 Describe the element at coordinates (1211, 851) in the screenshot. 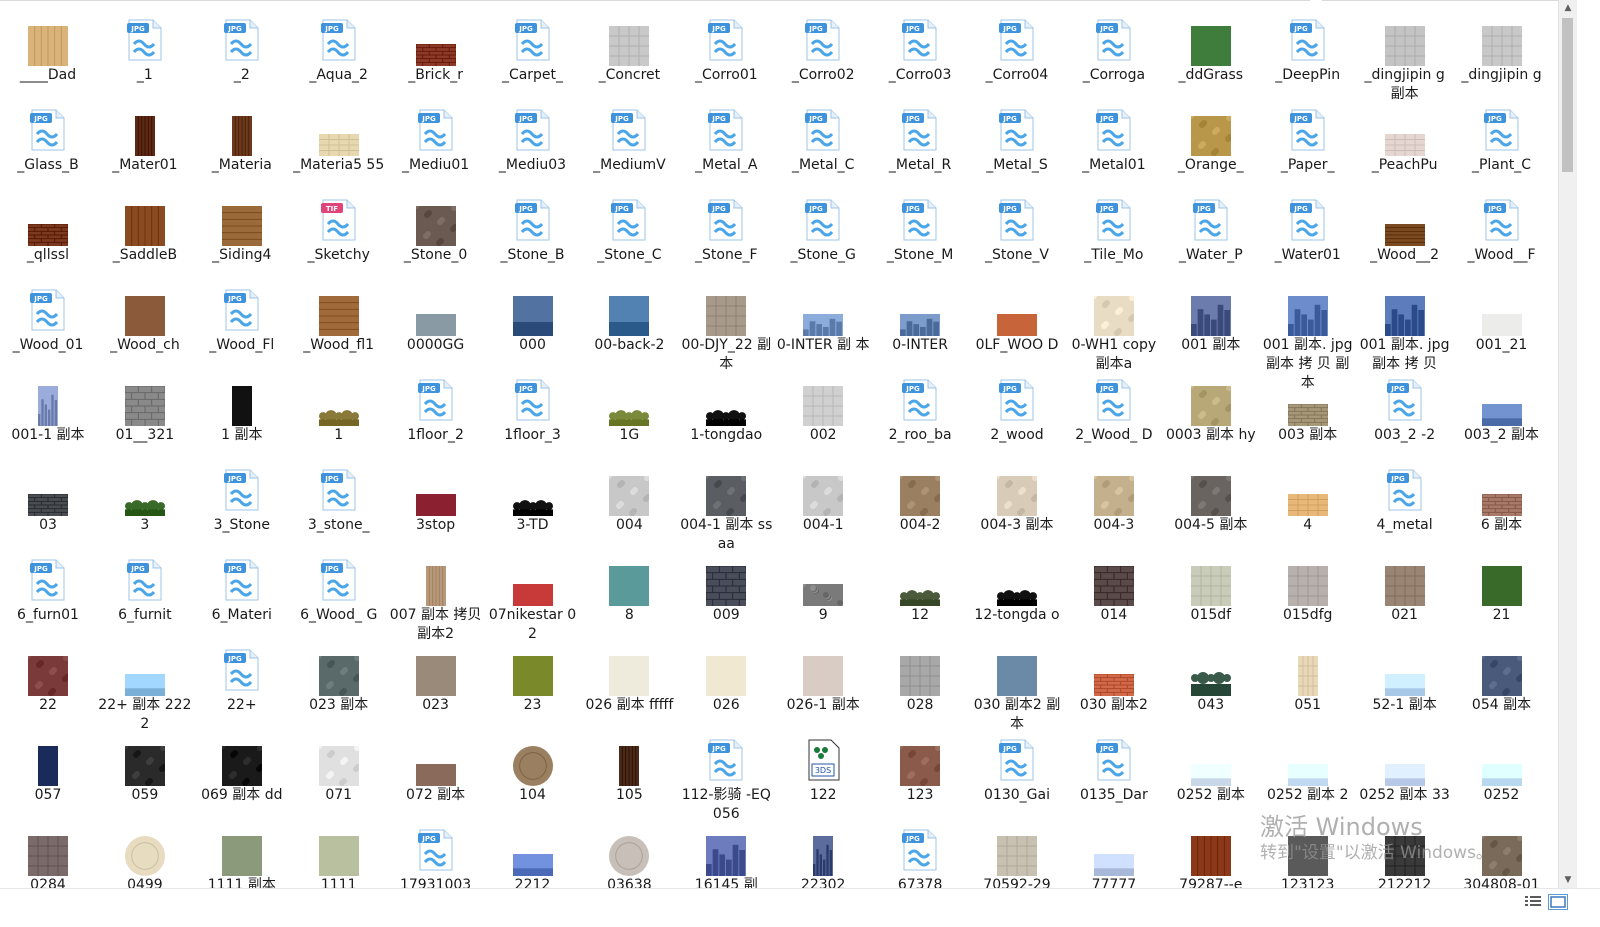

I see `file-item: 79287--e` at that location.